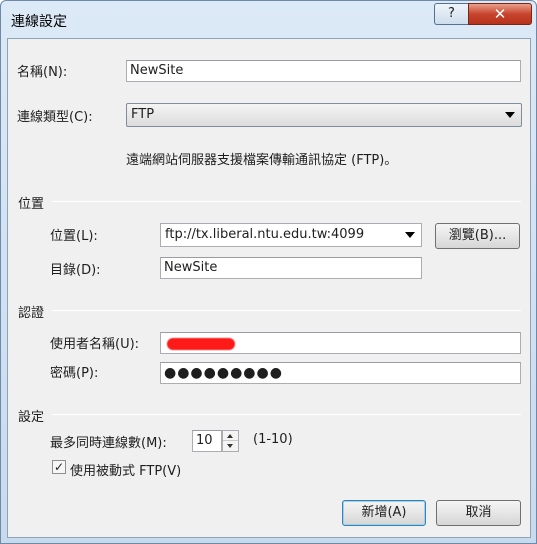 The image size is (537, 544). Describe the element at coordinates (286, 310) in the screenshot. I see `auth-group-divider` at that location.